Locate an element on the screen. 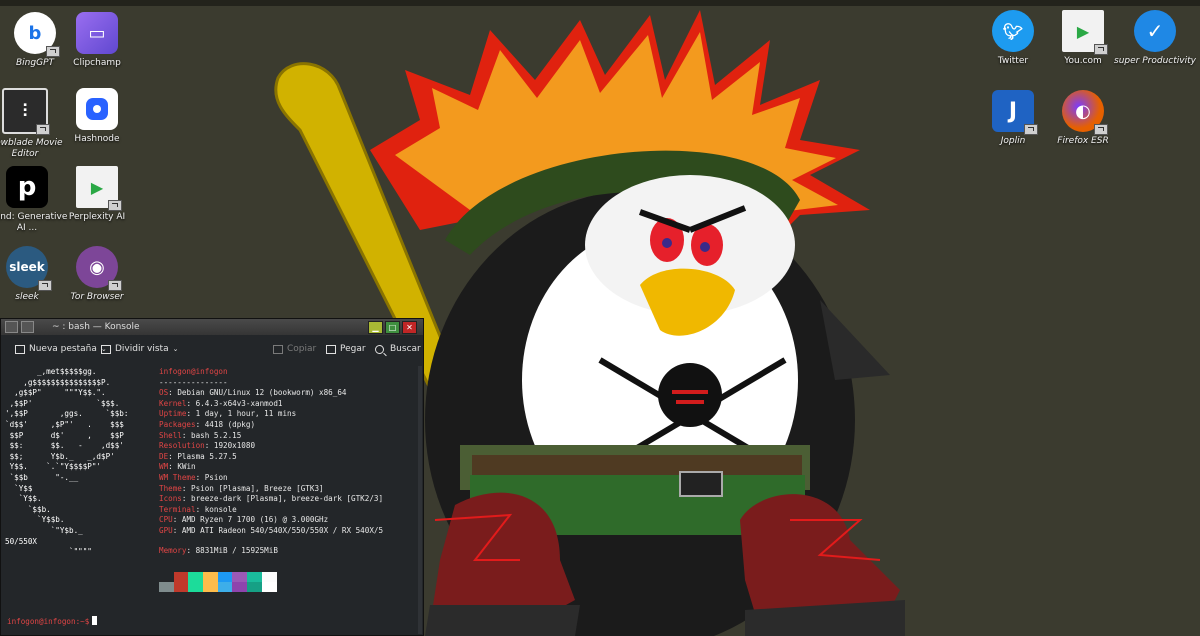  copy-button: Copiar is located at coordinates (294, 349).